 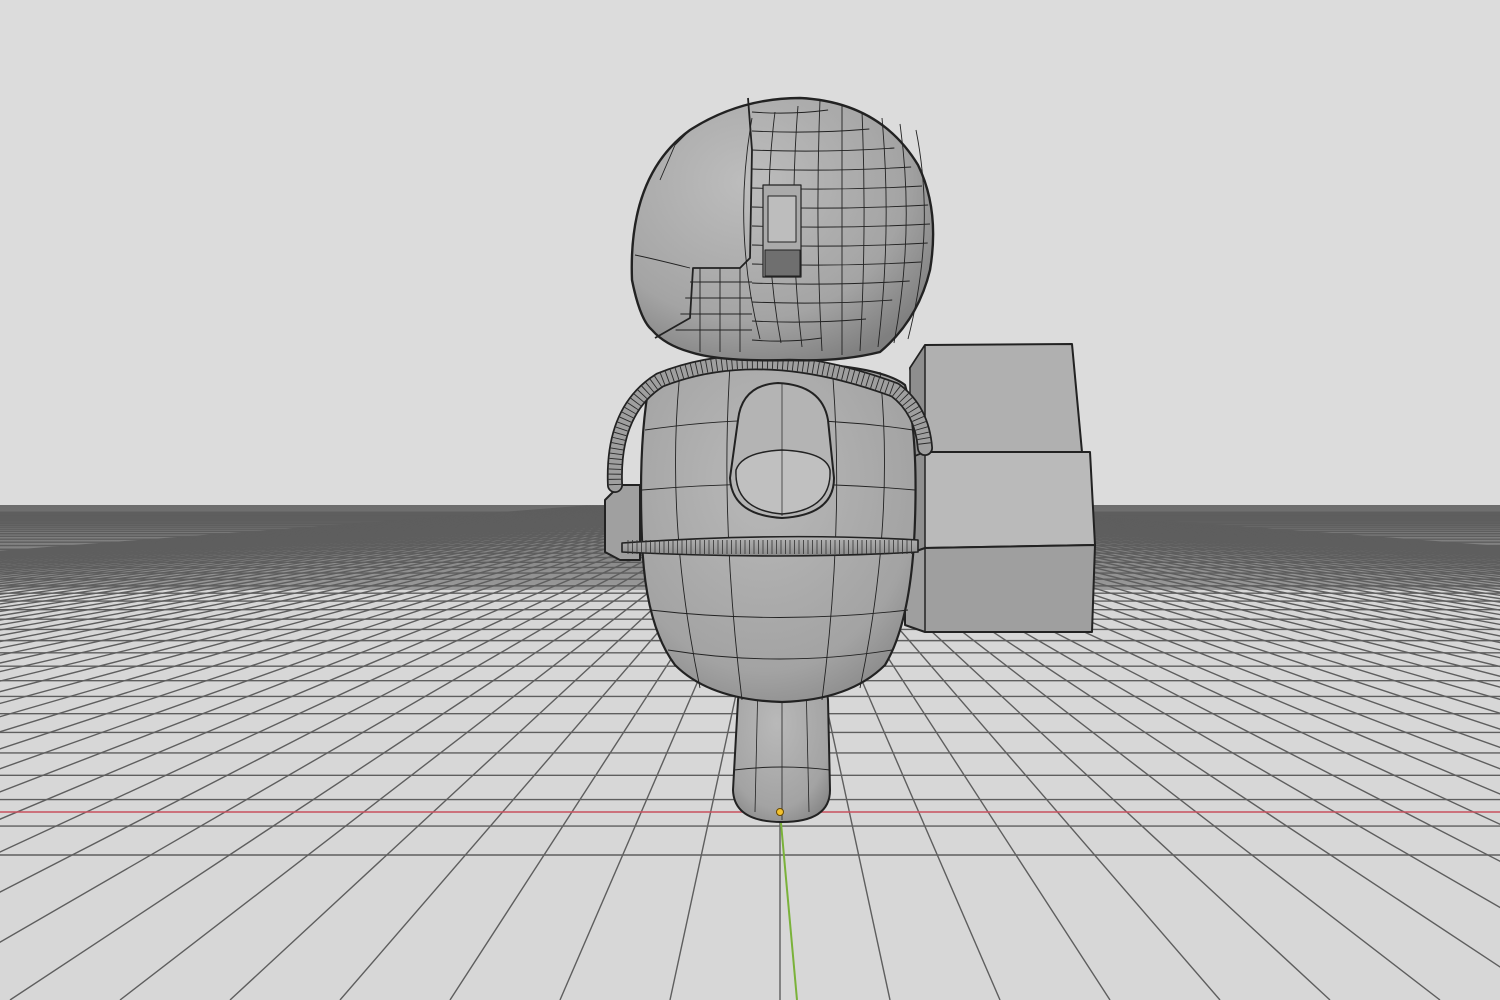 I want to click on belt, so click(x=770, y=546).